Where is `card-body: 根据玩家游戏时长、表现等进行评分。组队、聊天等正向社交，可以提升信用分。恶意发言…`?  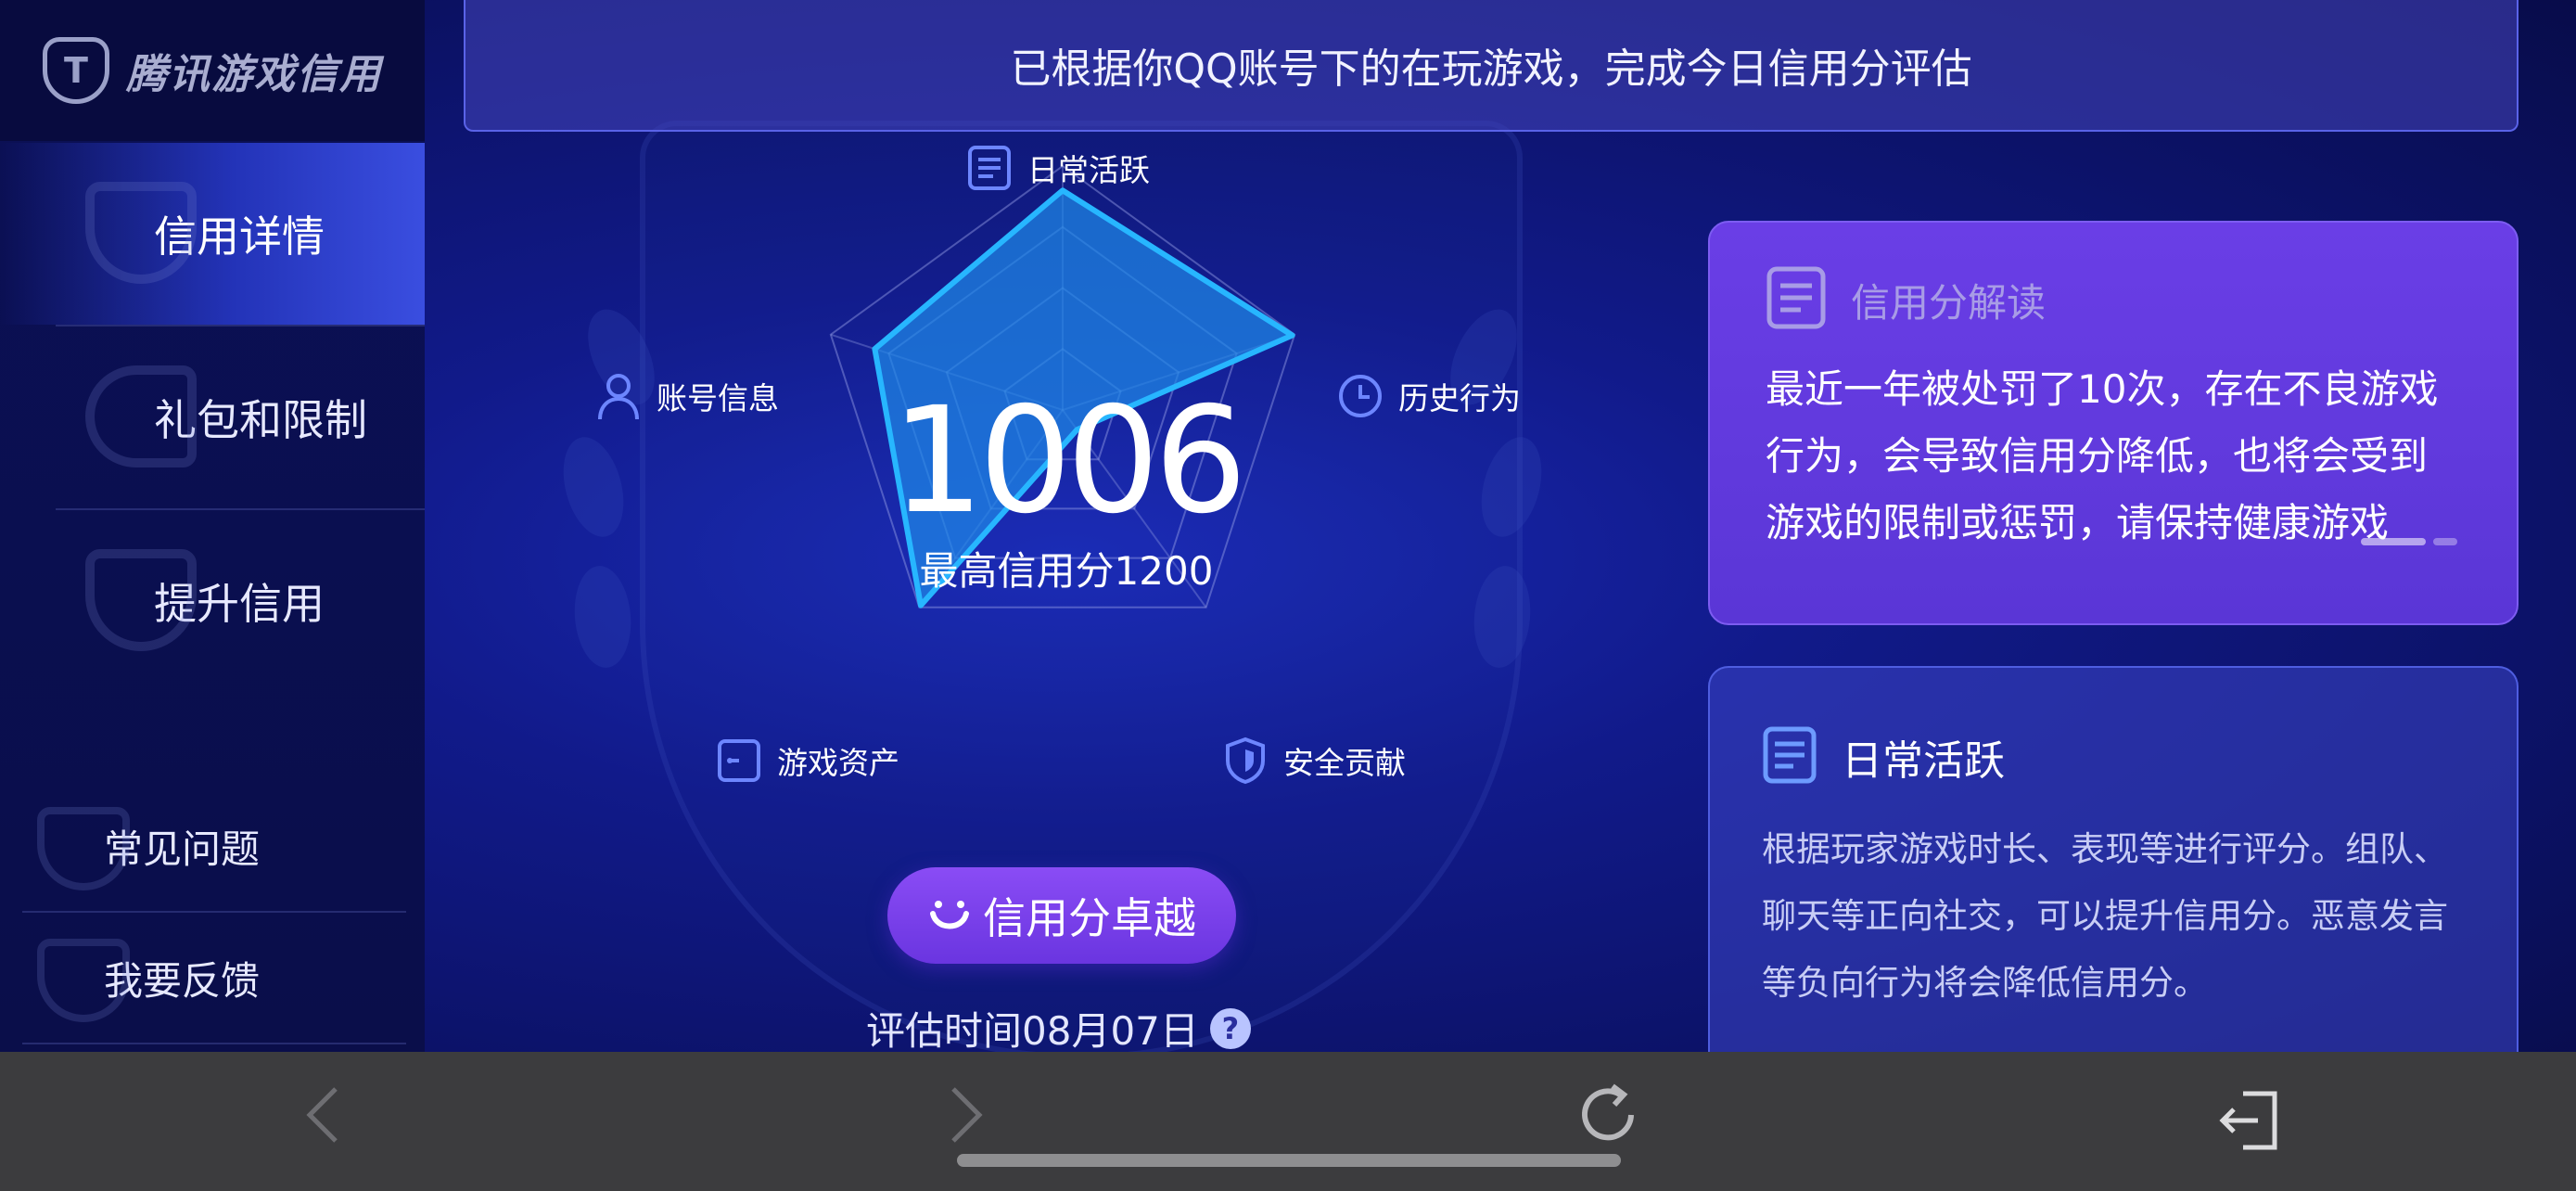 card-body: 根据玩家游戏时长、表现等进行评分。组队、聊天等正向社交，可以提升信用分。恶意发言… is located at coordinates (2105, 916).